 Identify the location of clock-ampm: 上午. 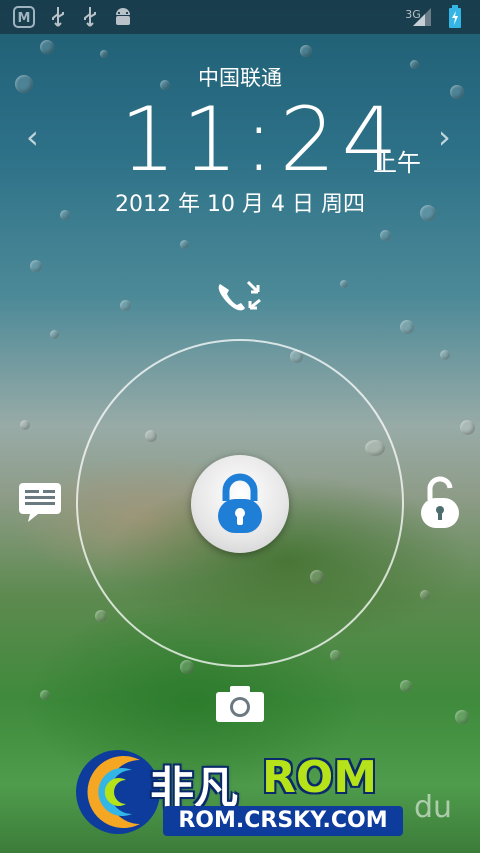
(397, 163).